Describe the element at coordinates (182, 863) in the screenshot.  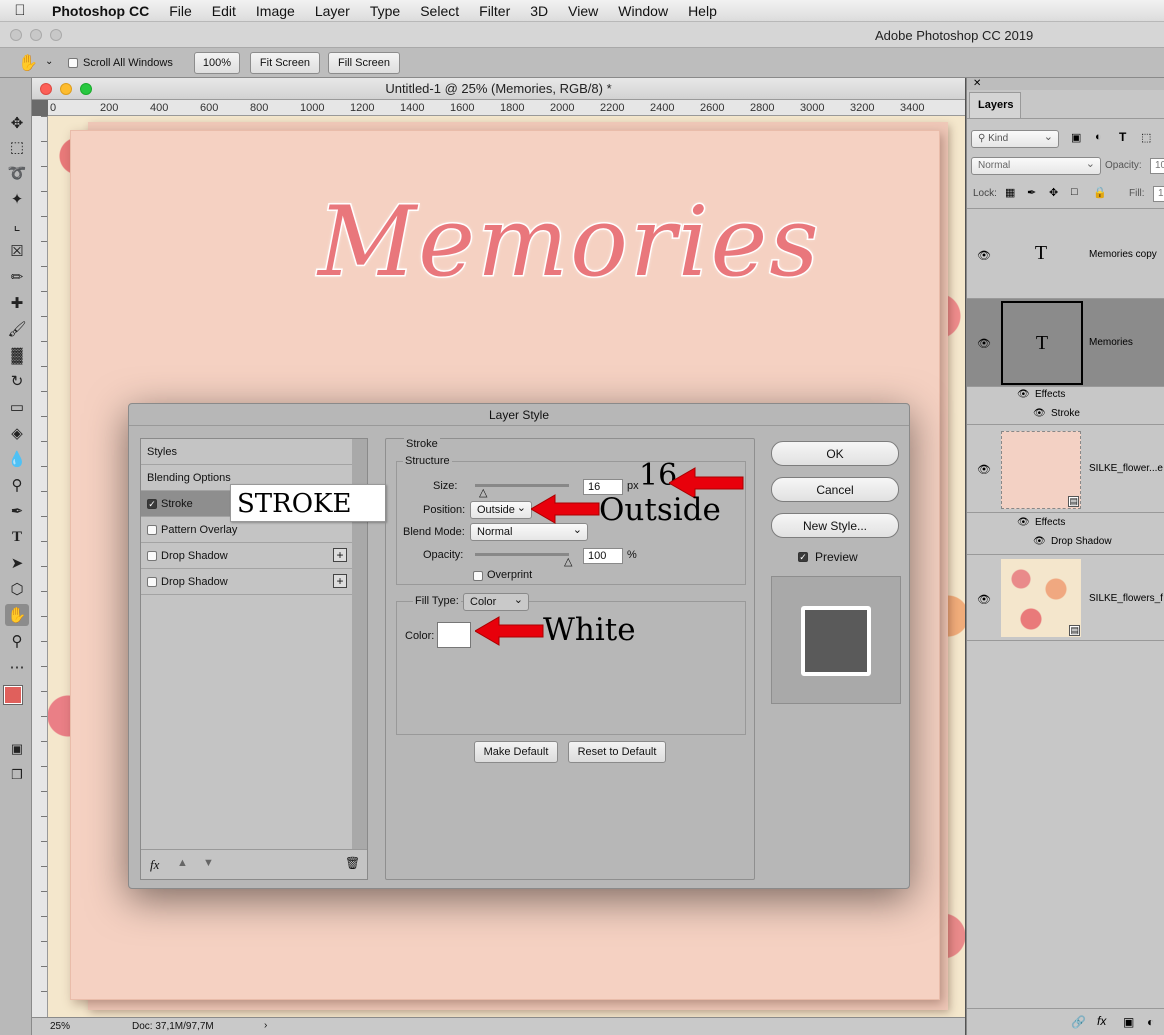
I see `move-up-icon: ▲` at that location.